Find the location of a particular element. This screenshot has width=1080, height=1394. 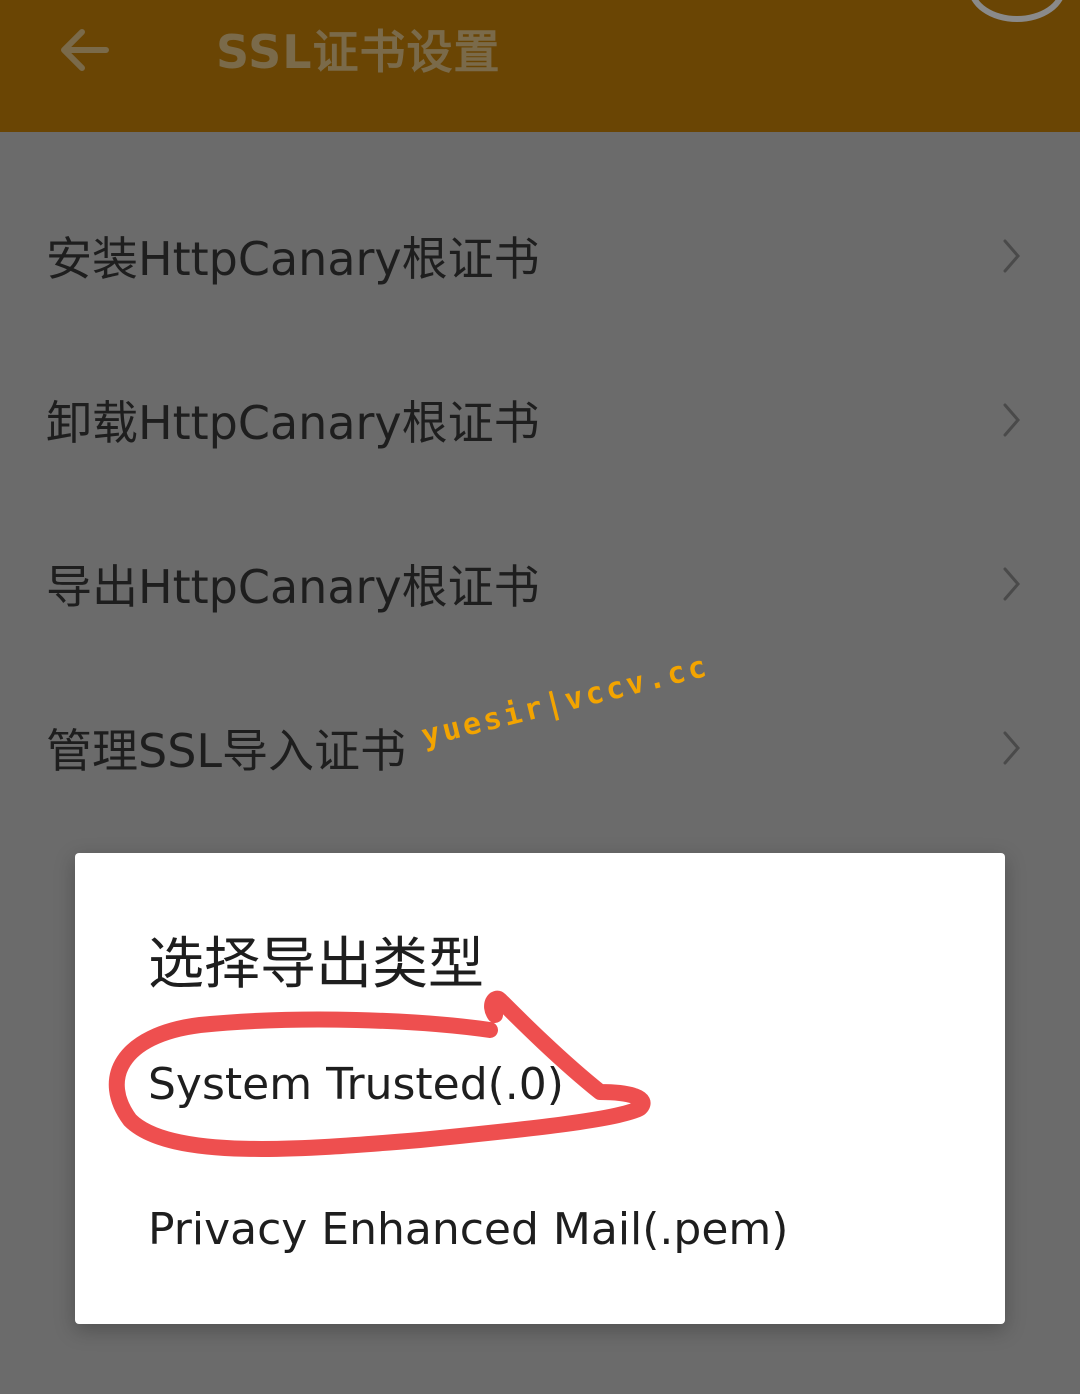

arrow-left-icon is located at coordinates (85, 50).